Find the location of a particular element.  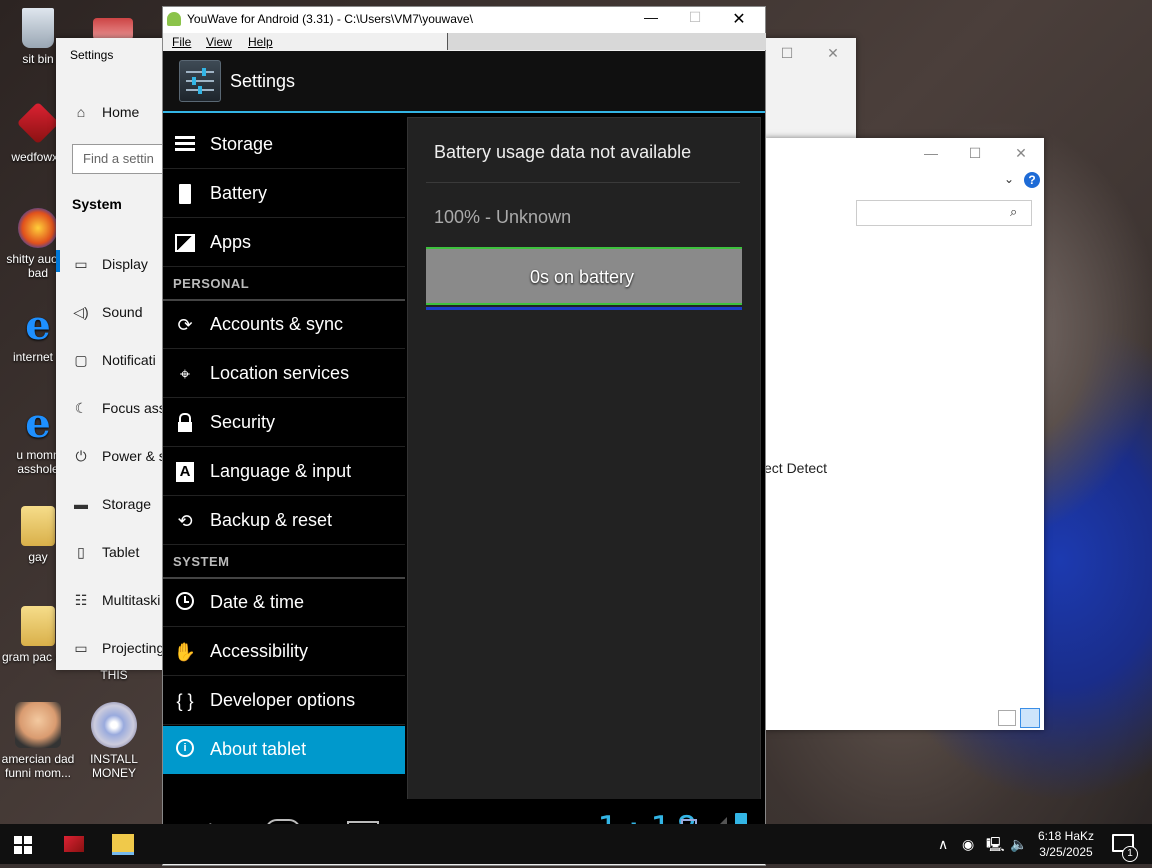

row-language-input: A Language & input is located at coordinates (284, 472).